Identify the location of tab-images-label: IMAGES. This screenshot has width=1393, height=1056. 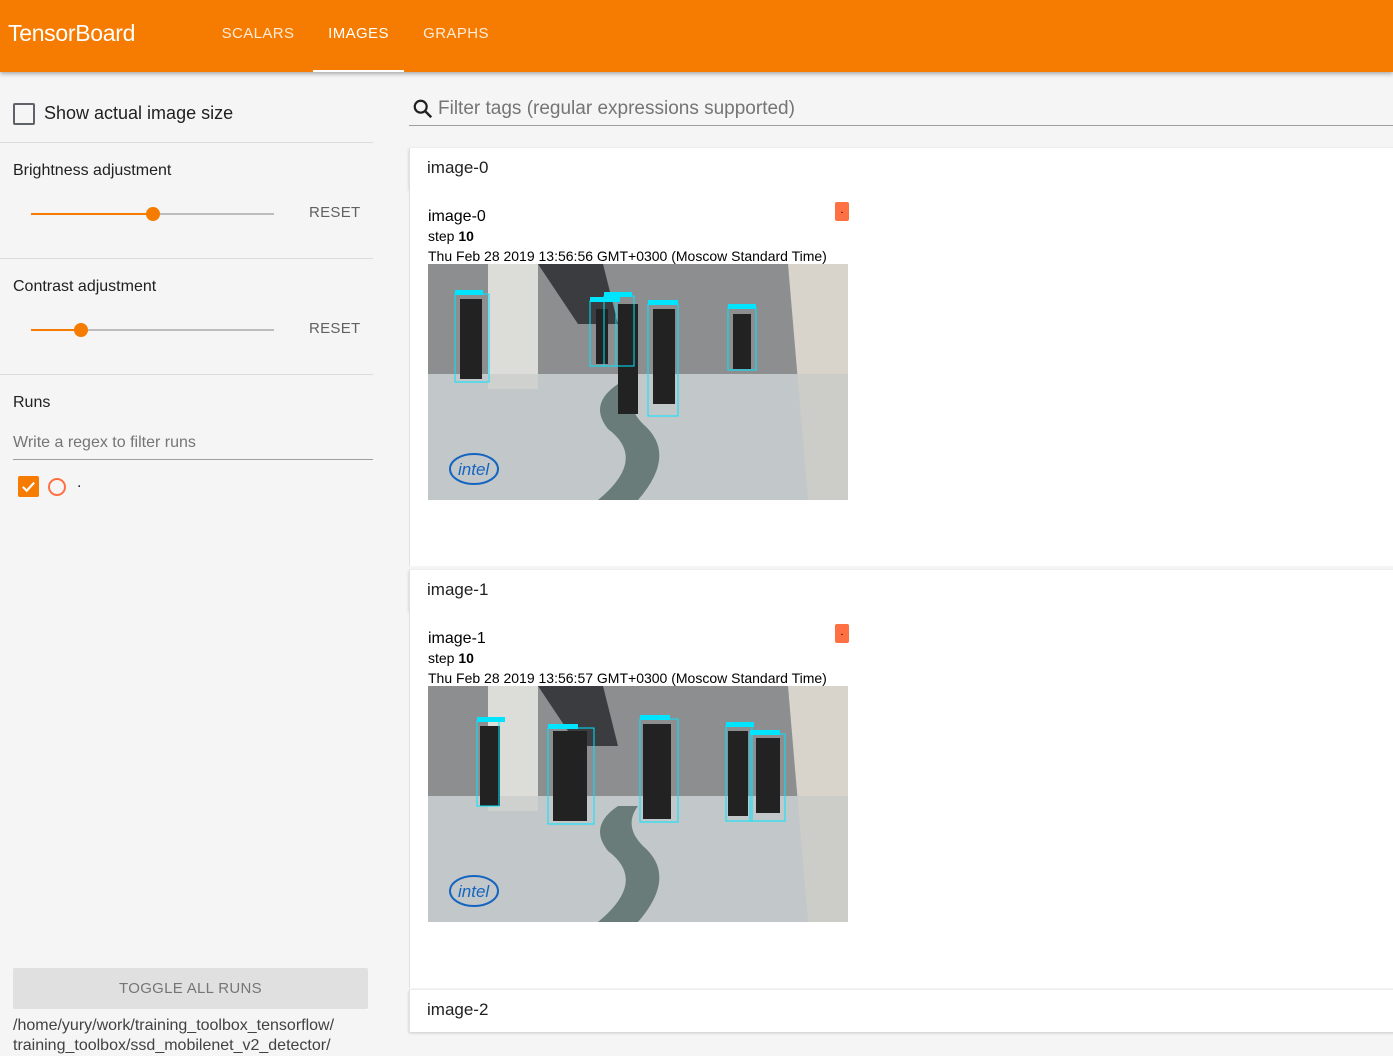
(358, 33).